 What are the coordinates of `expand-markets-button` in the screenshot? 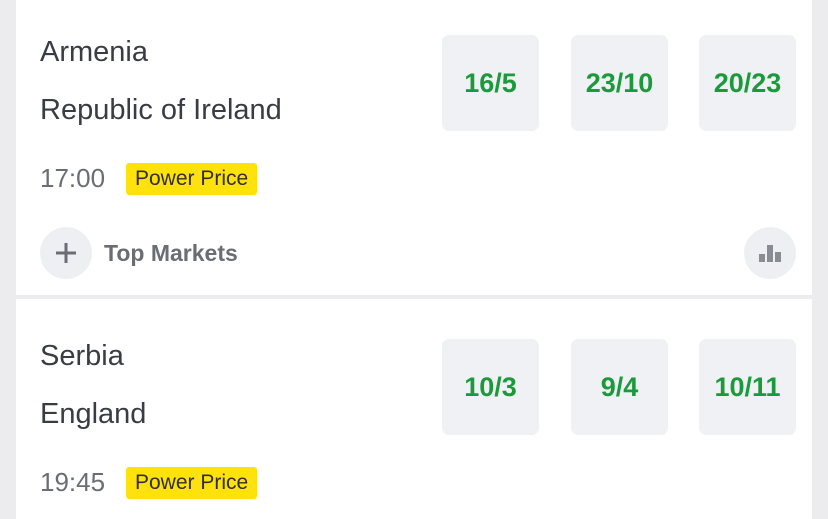 It's located at (66, 253).